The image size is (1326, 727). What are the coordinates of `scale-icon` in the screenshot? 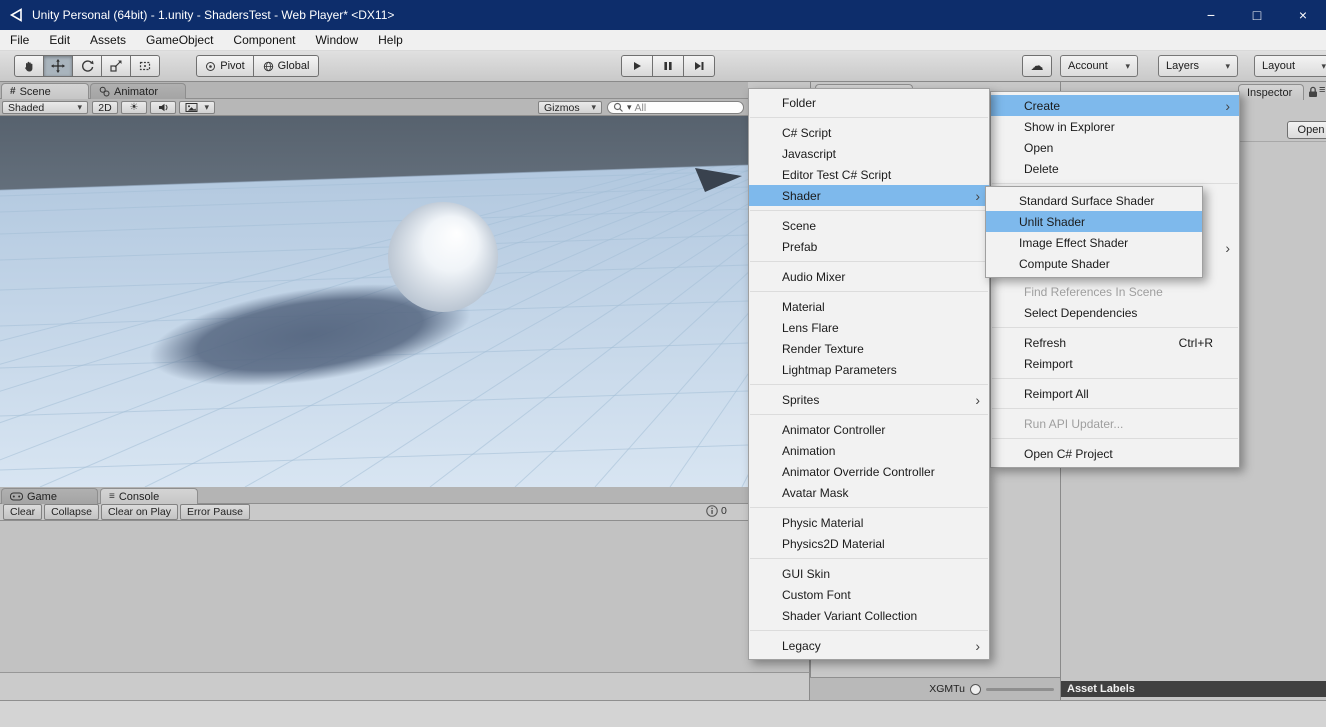 It's located at (116, 66).